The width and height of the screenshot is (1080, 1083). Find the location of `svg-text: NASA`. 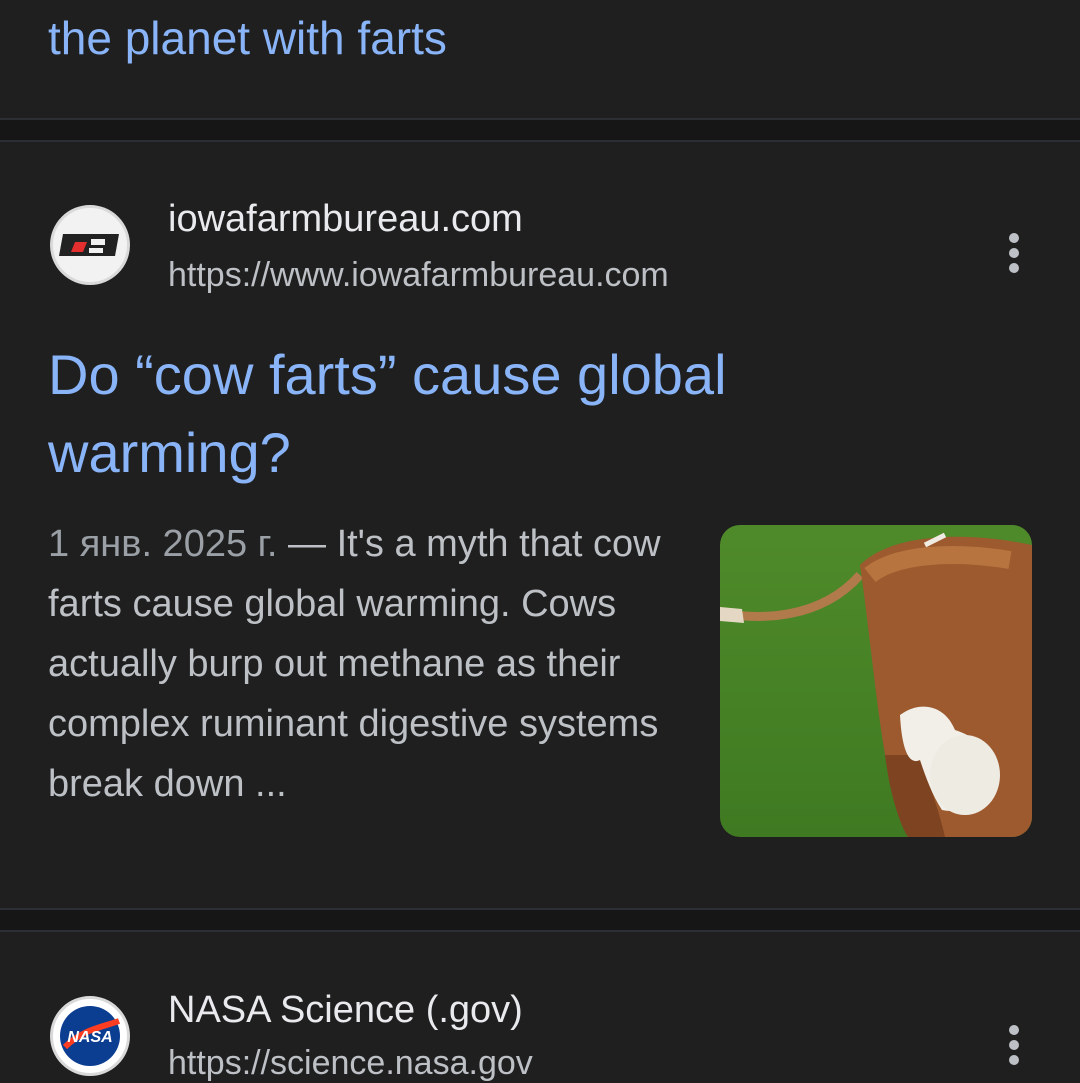

svg-text: NASA is located at coordinates (89, 1037).